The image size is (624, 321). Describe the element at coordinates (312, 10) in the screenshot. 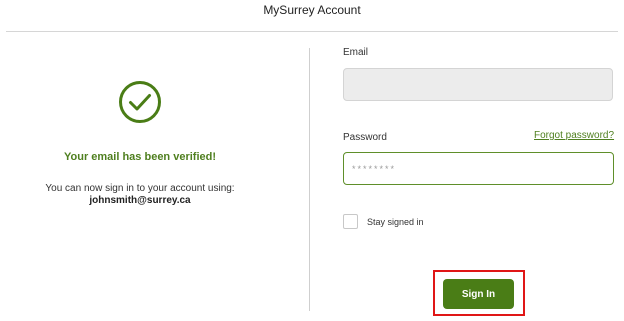

I see `page-title: MySurrey Account` at that location.